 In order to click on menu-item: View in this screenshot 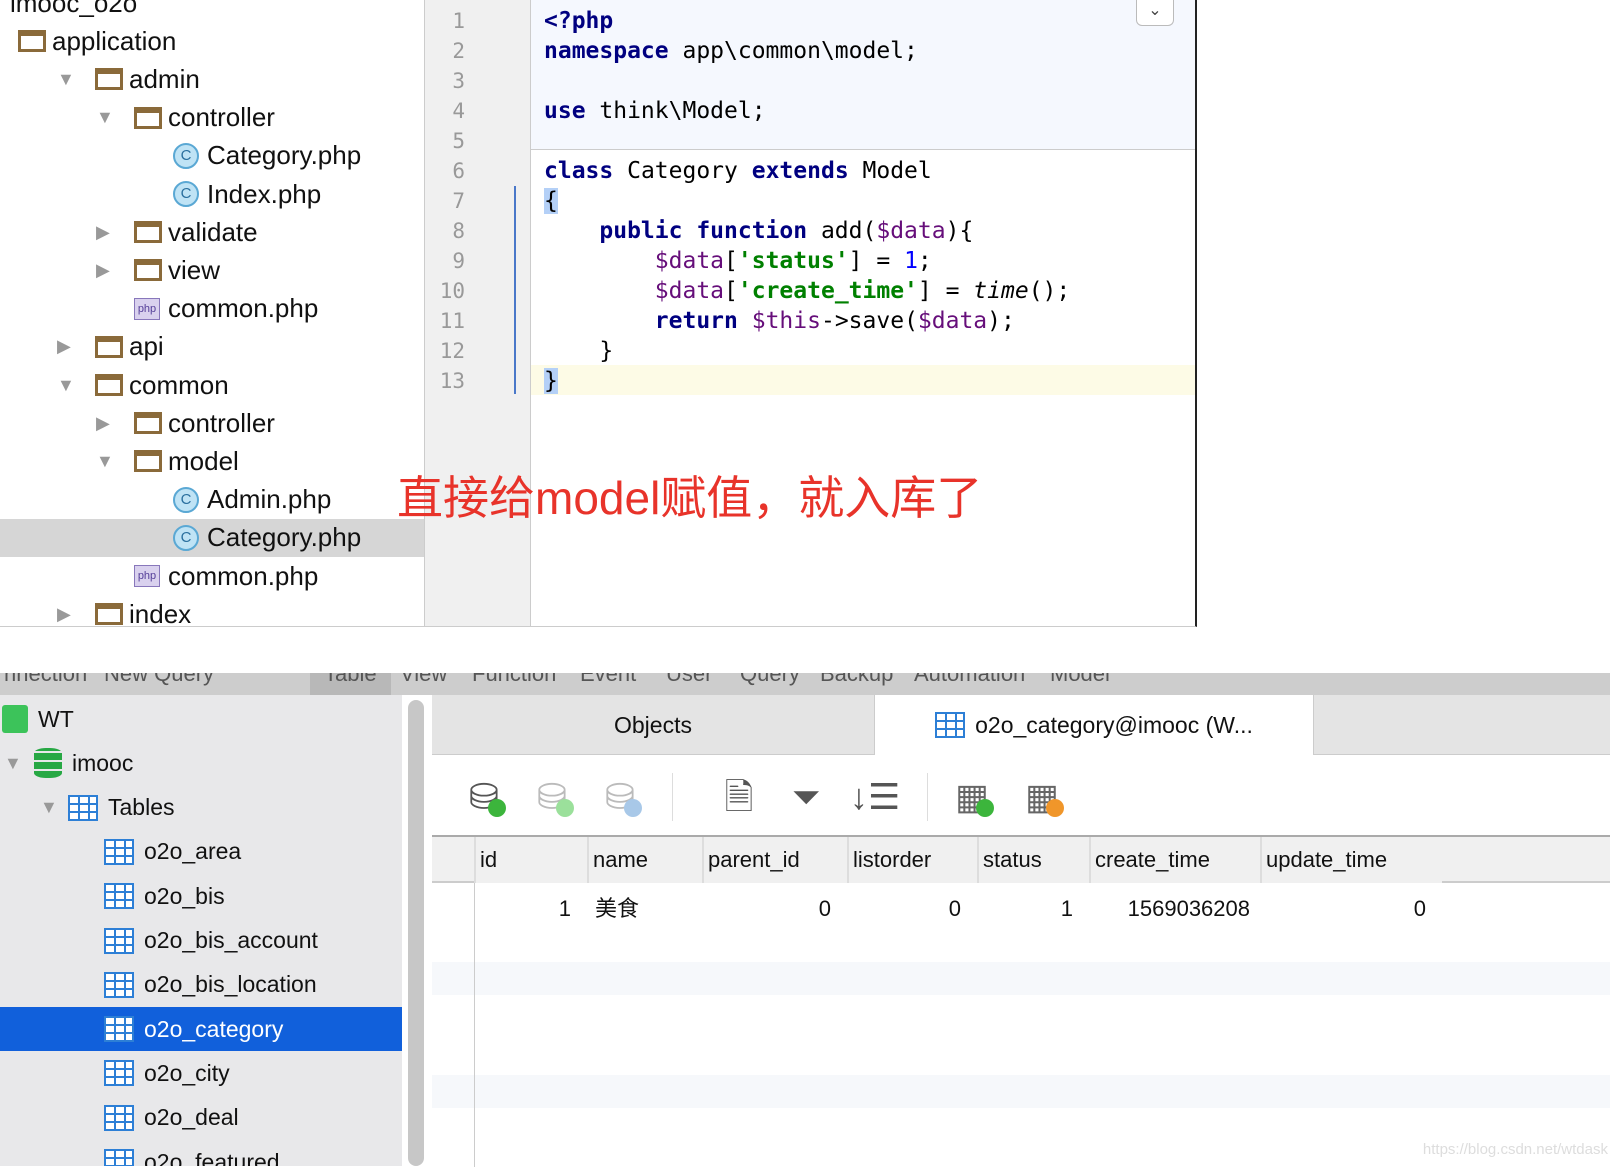, I will do `click(423, 680)`.